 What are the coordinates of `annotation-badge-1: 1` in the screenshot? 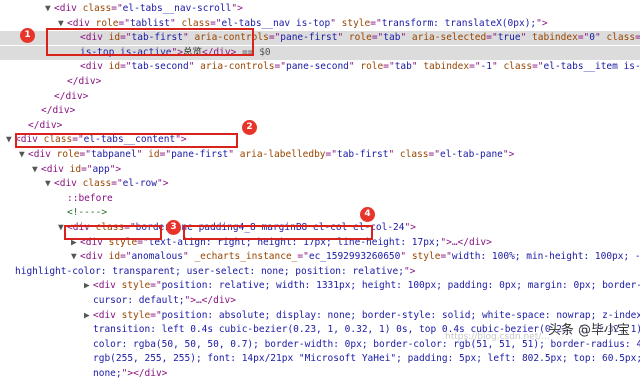 It's located at (27, 35).